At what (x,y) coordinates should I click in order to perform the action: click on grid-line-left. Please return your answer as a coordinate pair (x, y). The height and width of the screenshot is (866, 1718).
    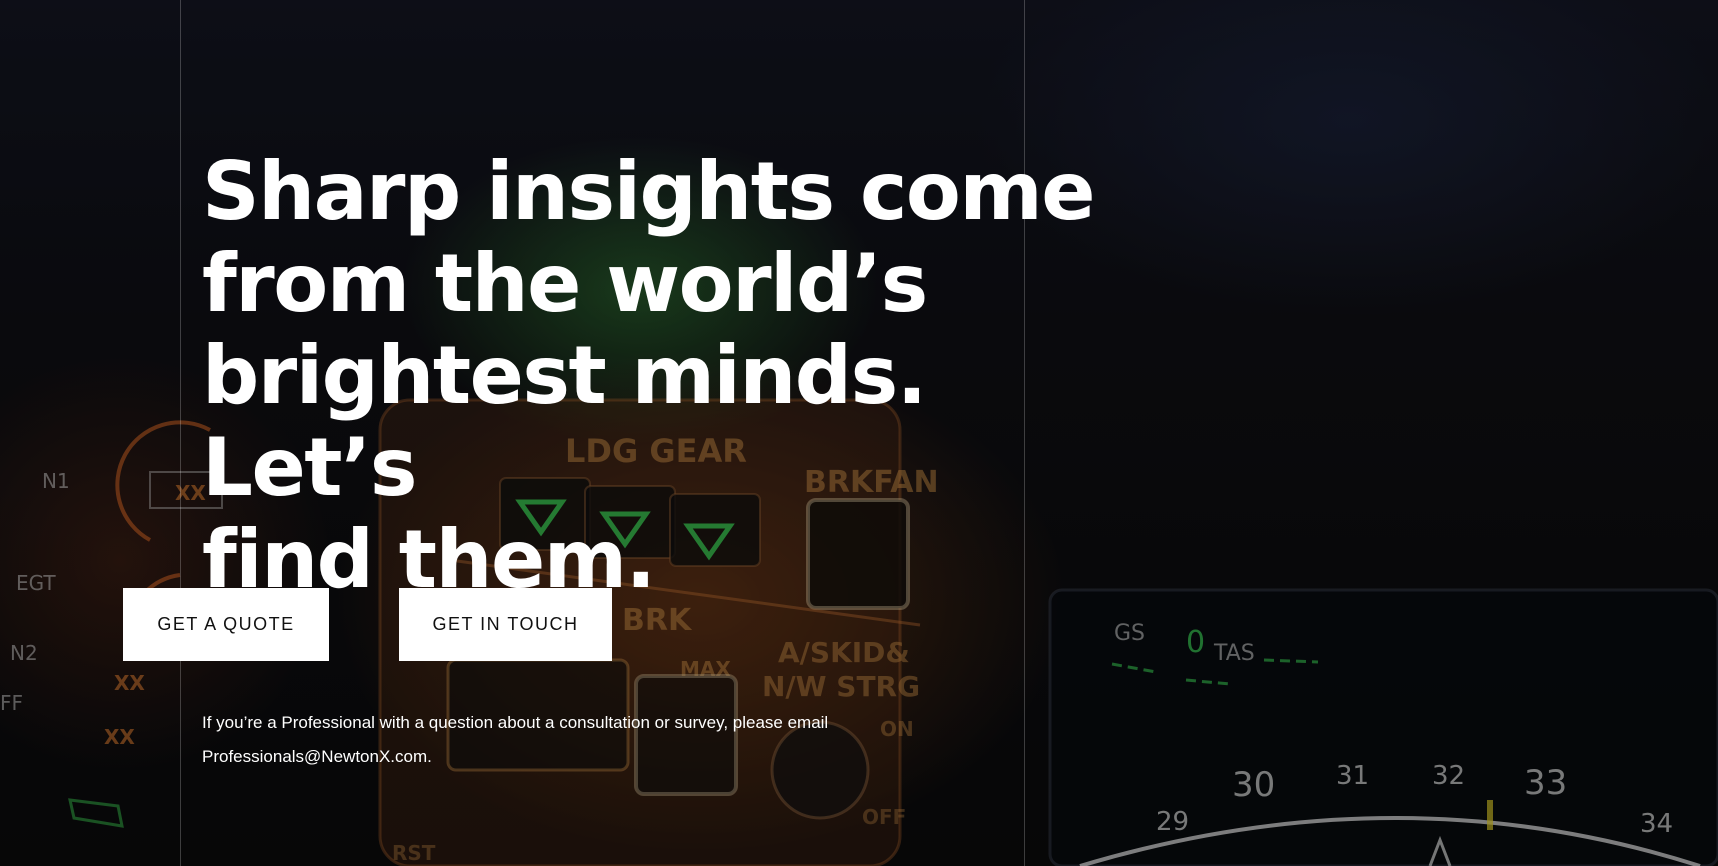
    Looking at the image, I should click on (180, 433).